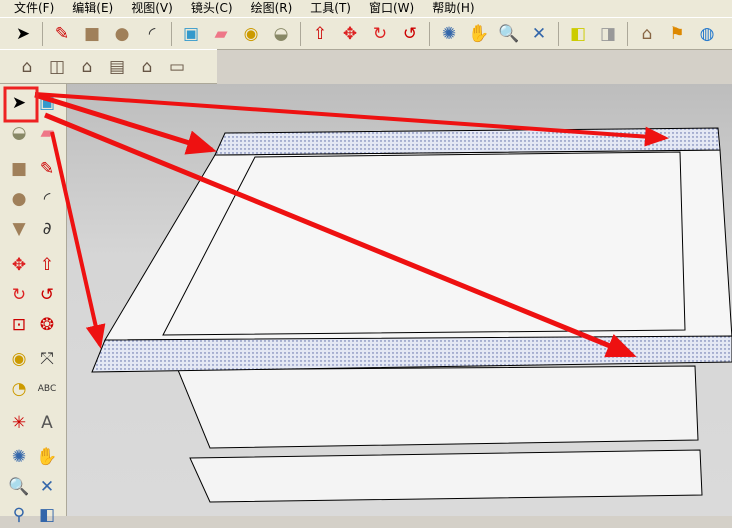 Image resolution: width=732 pixels, height=528 pixels. Describe the element at coordinates (446, 476) in the screenshot. I see `base-face` at that location.